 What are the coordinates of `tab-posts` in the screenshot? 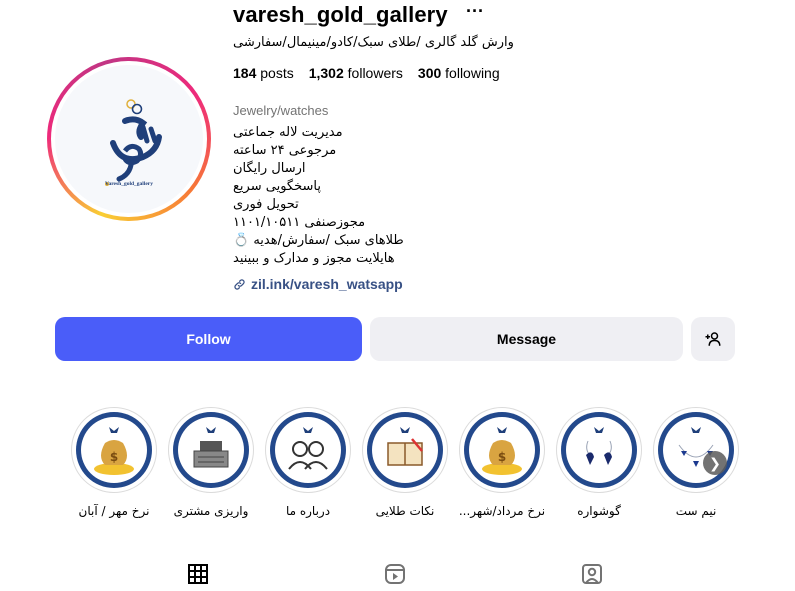 It's located at (198, 574).